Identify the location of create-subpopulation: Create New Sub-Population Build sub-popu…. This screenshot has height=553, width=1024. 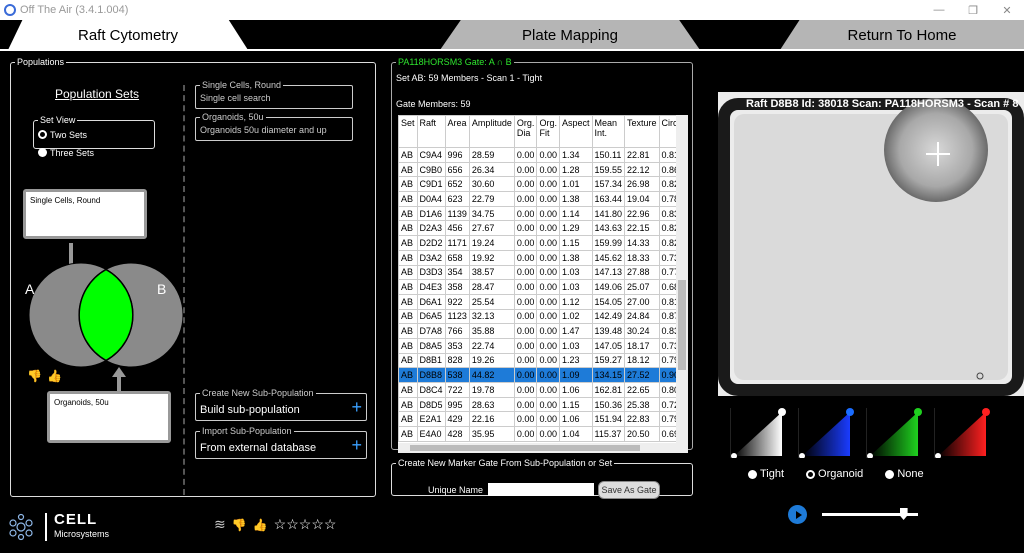
(281, 404).